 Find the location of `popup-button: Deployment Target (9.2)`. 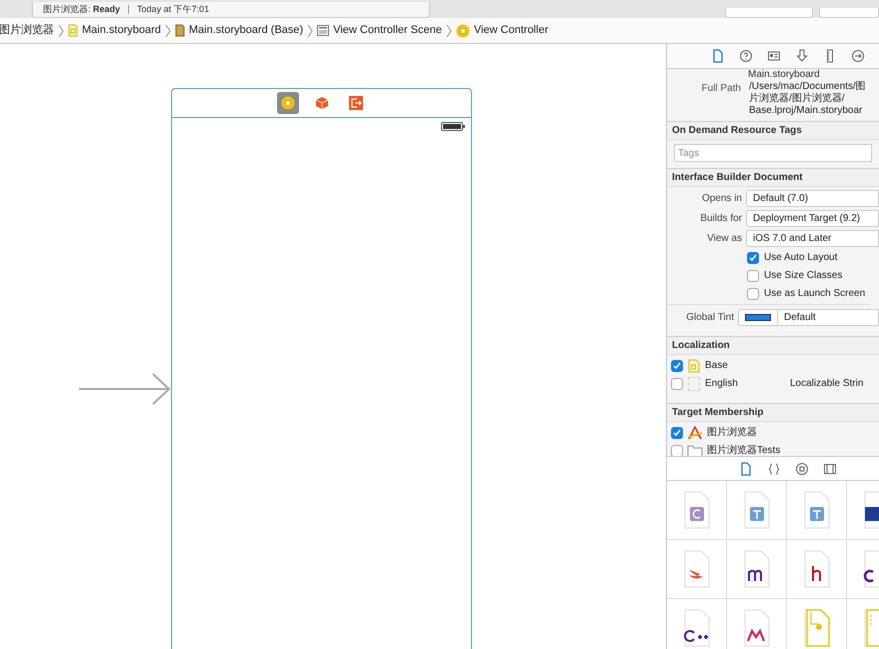

popup-button: Deployment Target (9.2) is located at coordinates (812, 218).